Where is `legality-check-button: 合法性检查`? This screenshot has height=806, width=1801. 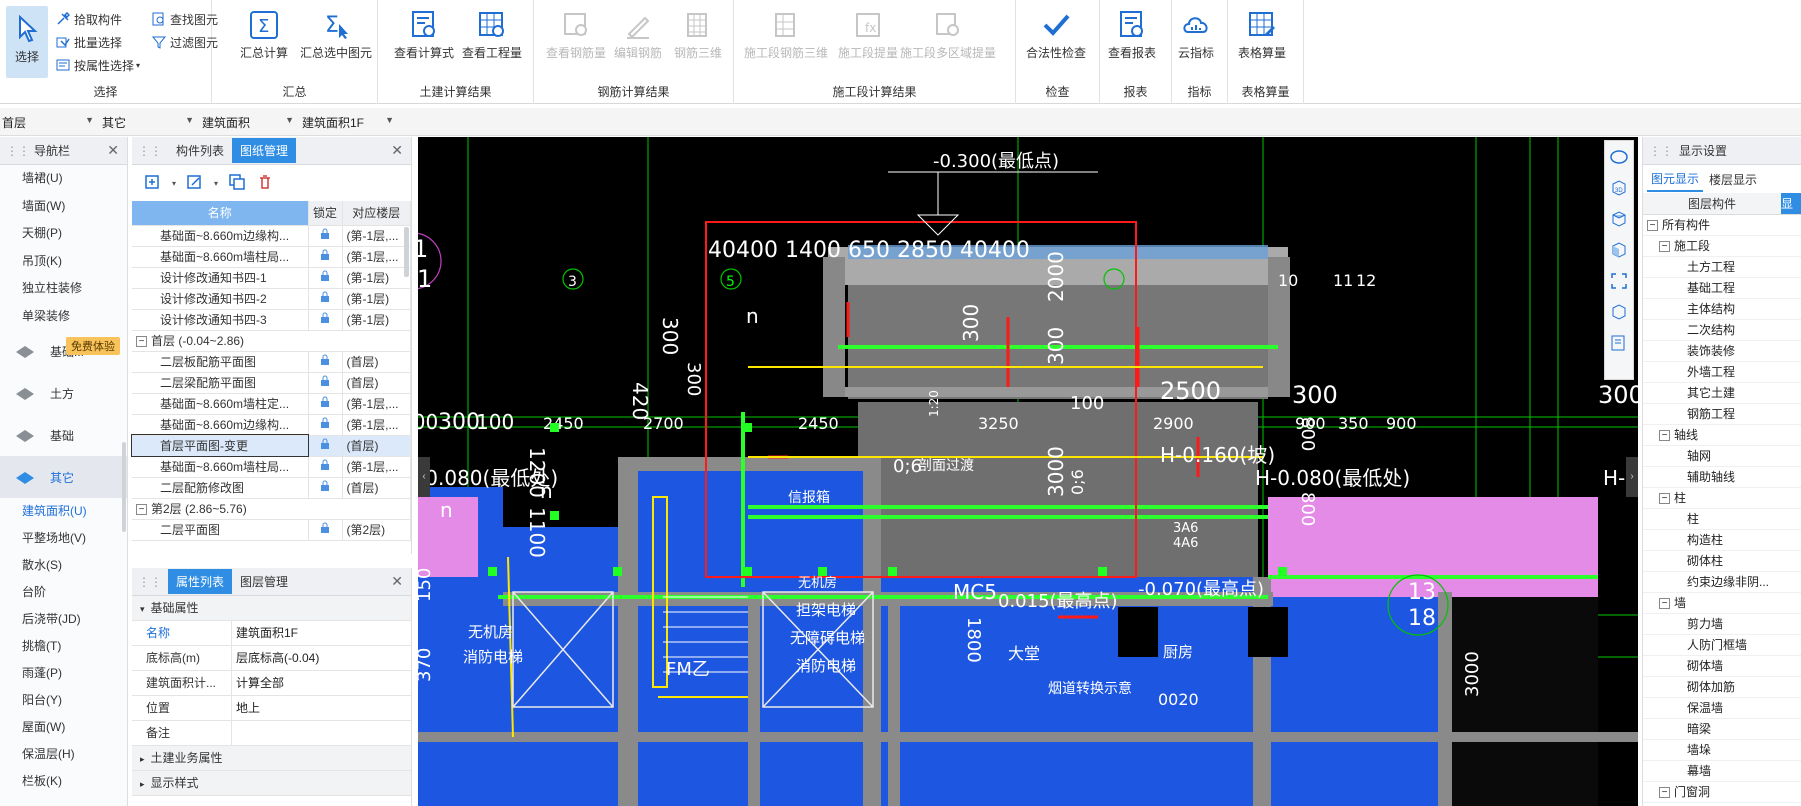
legality-check-button: 合法性检查 is located at coordinates (1056, 33).